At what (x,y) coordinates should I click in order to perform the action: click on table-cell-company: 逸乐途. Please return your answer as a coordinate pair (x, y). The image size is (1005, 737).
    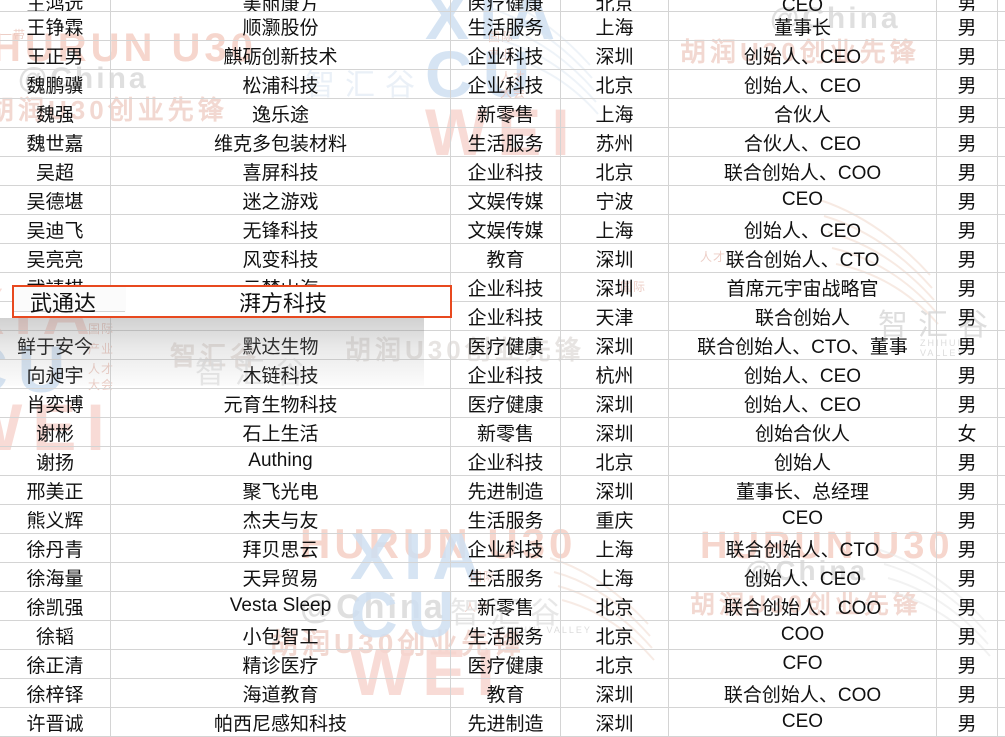
    Looking at the image, I should click on (281, 113).